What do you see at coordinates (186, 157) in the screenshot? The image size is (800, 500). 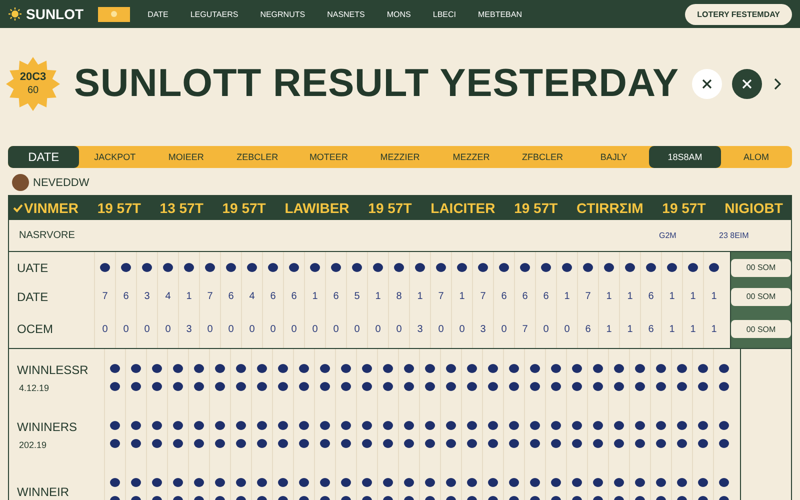 I see `tab: MOIEER` at bounding box center [186, 157].